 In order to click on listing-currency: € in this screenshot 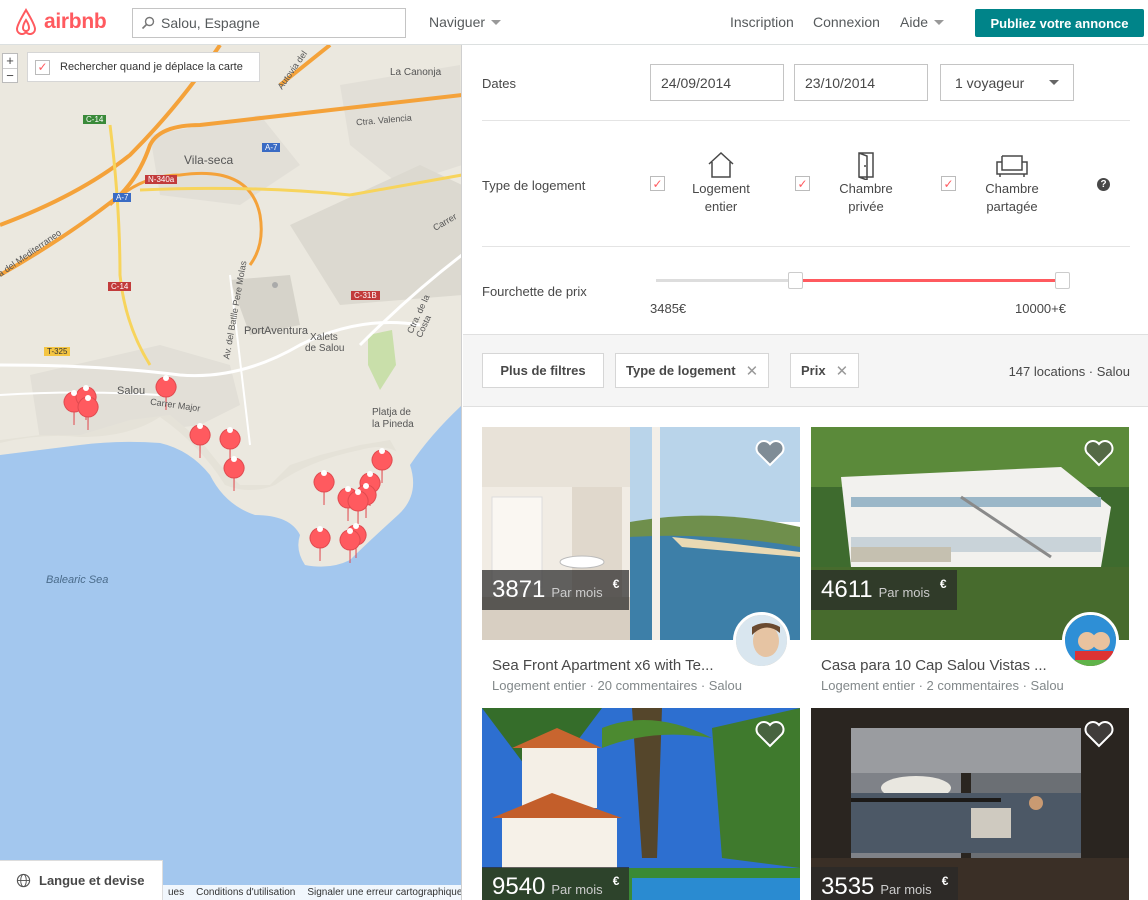, I will do `click(616, 881)`.